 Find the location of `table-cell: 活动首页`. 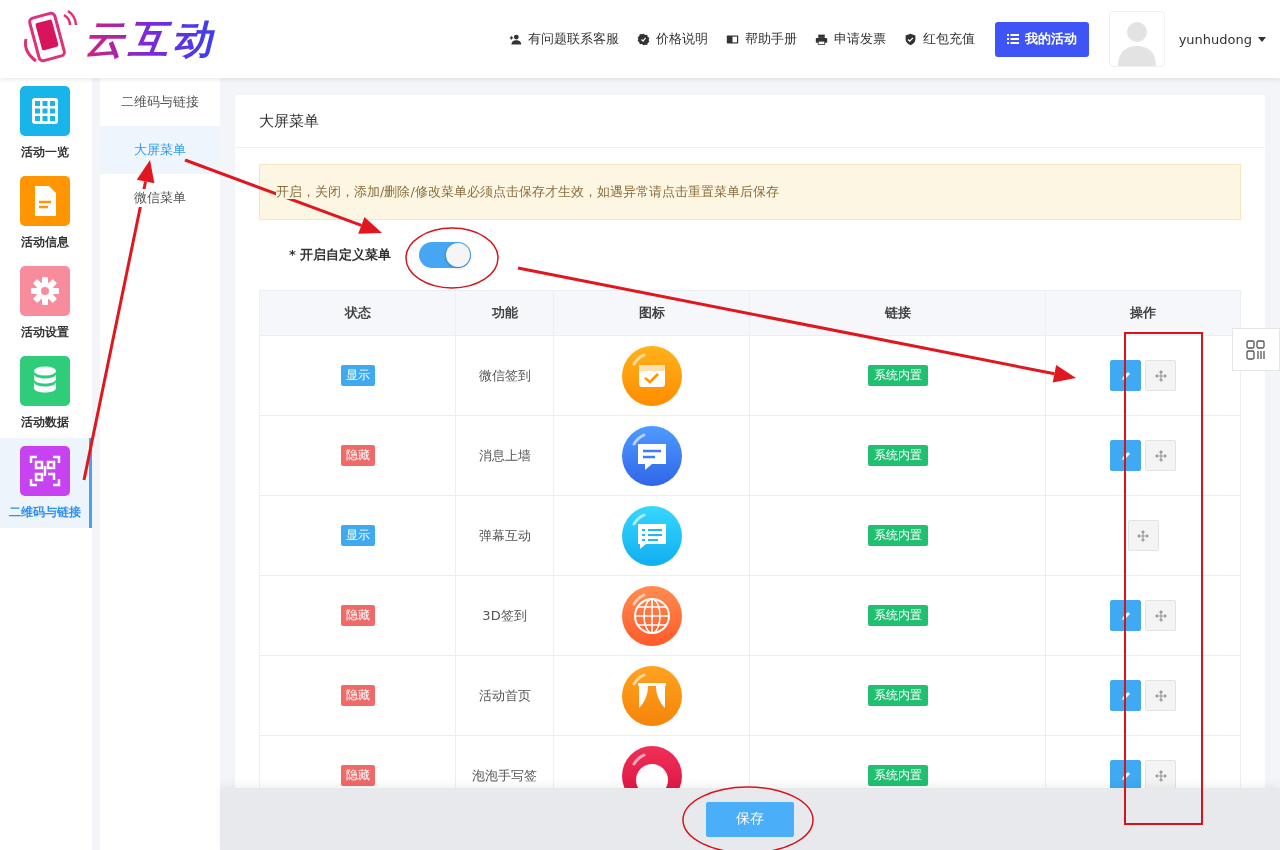

table-cell: 活动首页 is located at coordinates (504, 695).